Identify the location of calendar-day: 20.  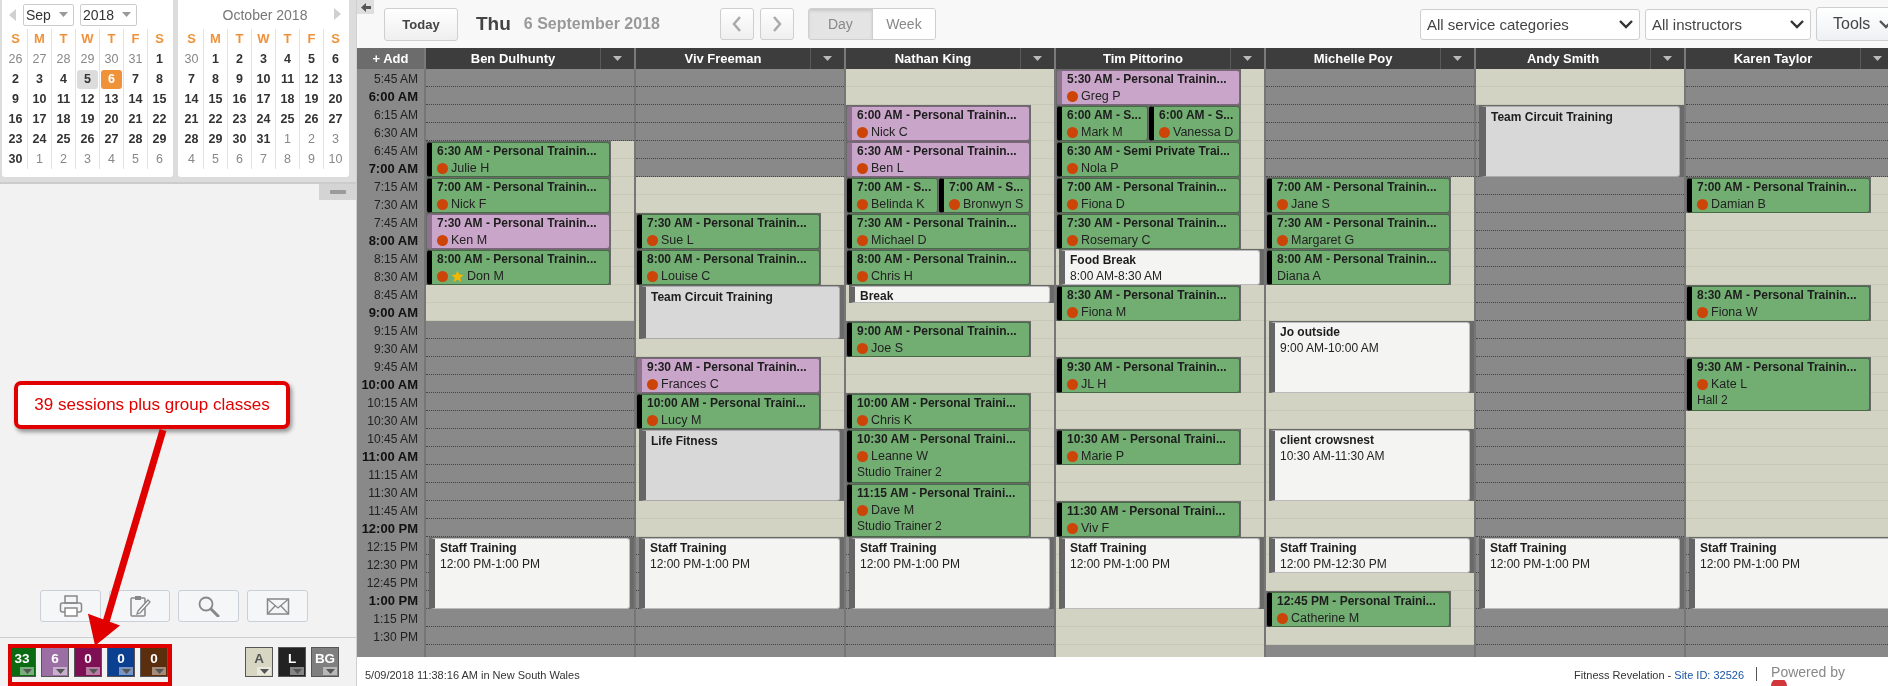
(335, 99).